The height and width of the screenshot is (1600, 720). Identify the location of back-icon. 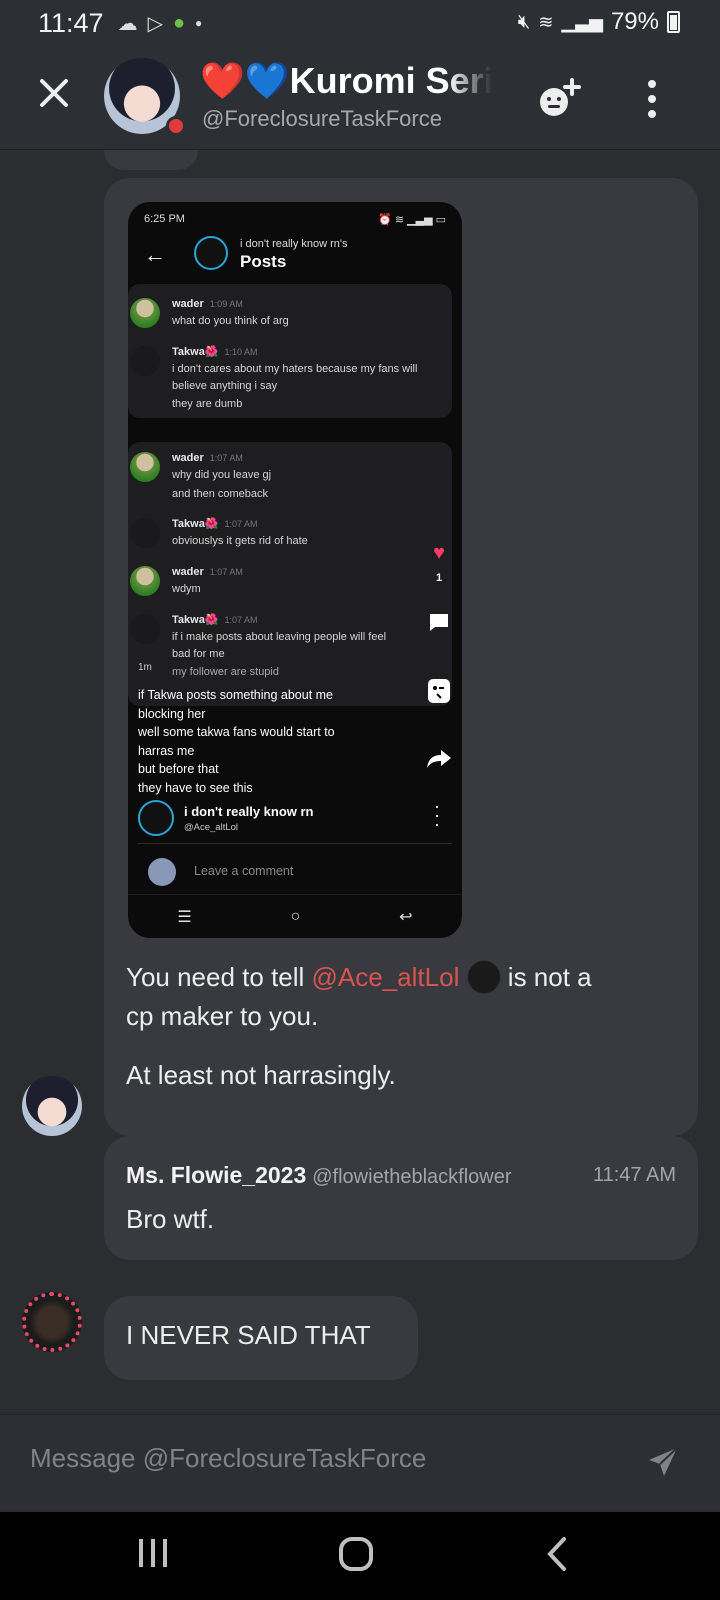
(556, 1554).